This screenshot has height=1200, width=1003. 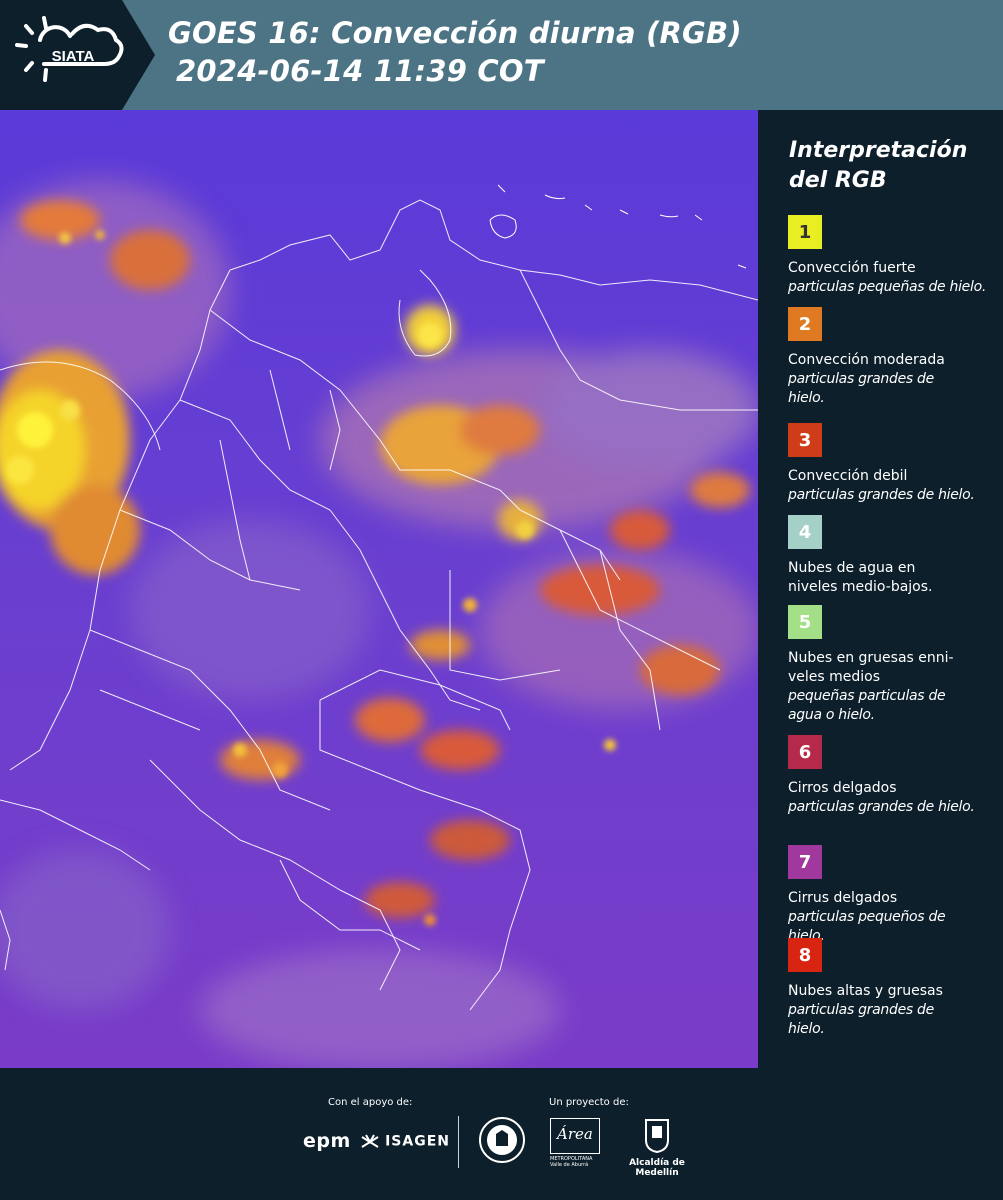 I want to click on legend-text-line: Nubes altas y gruesas, so click(x=865, y=991).